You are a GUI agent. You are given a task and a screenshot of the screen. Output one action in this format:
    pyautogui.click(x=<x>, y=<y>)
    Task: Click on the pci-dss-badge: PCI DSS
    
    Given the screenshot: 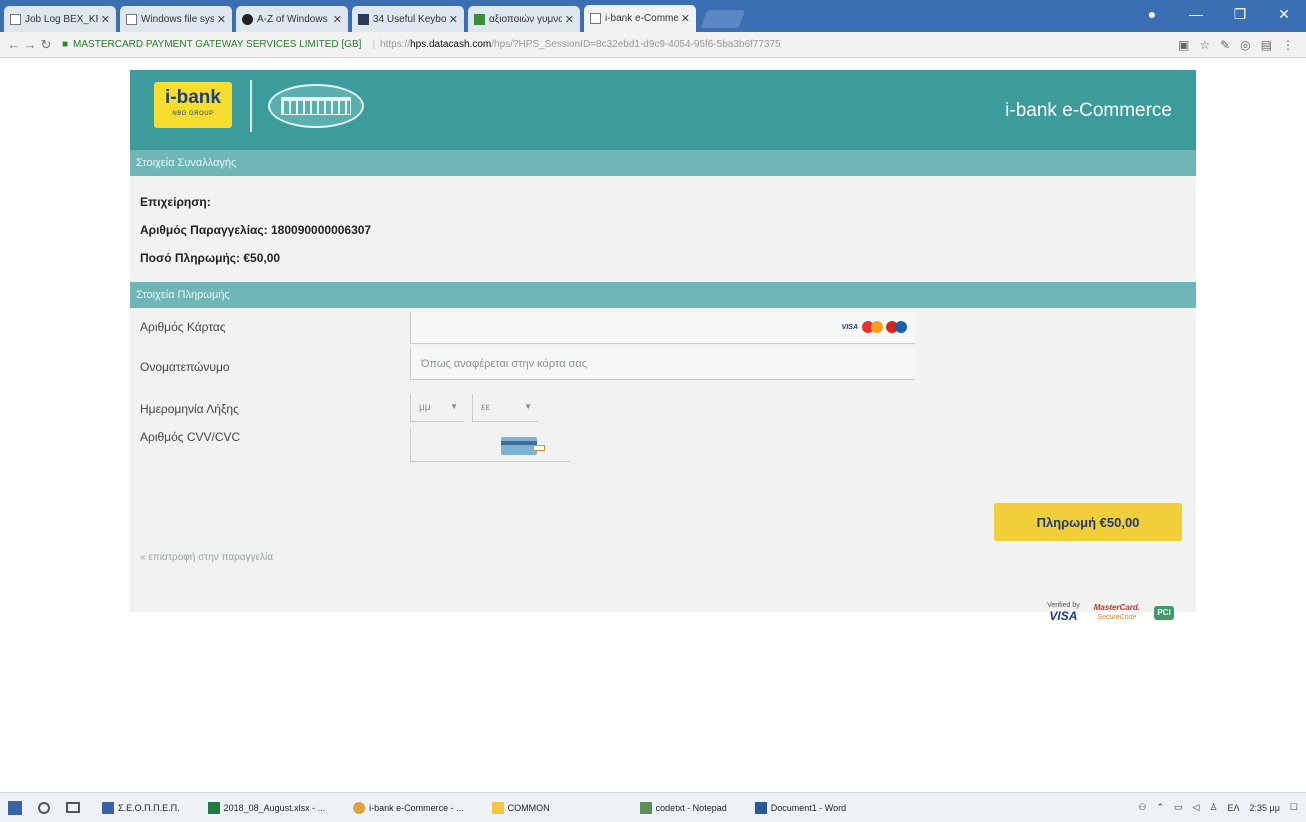 What is the action you would take?
    pyautogui.click(x=1164, y=618)
    